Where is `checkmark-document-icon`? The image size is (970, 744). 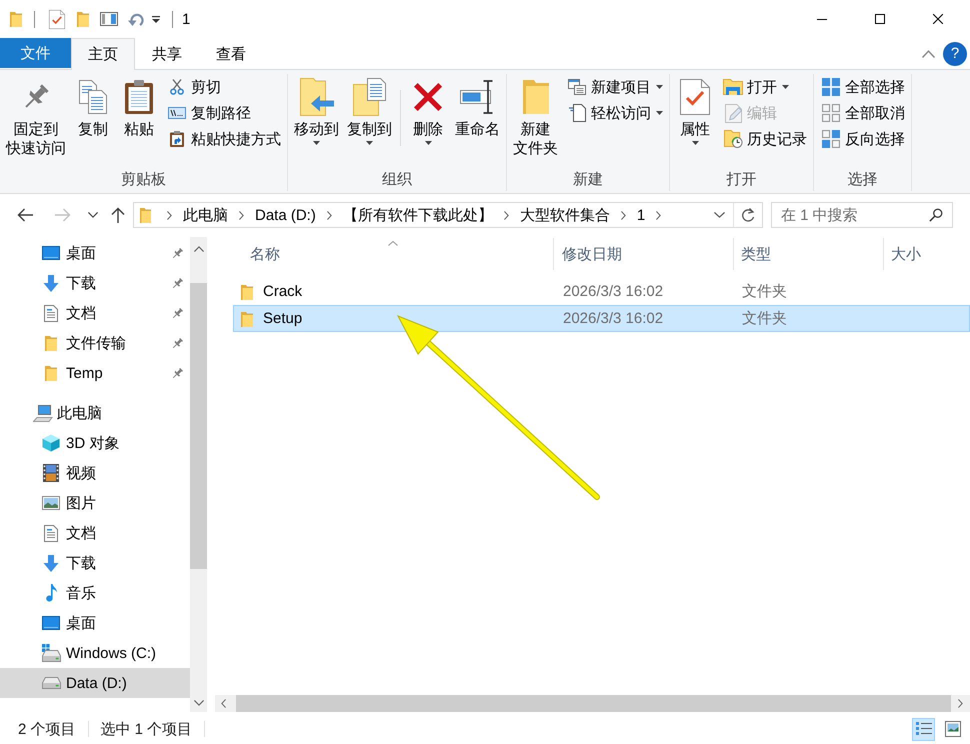 checkmark-document-icon is located at coordinates (57, 19).